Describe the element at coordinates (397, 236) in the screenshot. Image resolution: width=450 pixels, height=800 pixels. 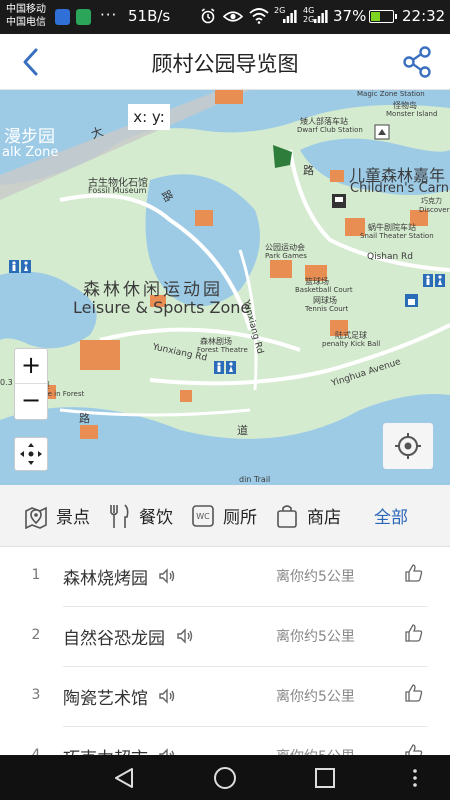
I see `snail-station-en: Snail Theater Station` at that location.